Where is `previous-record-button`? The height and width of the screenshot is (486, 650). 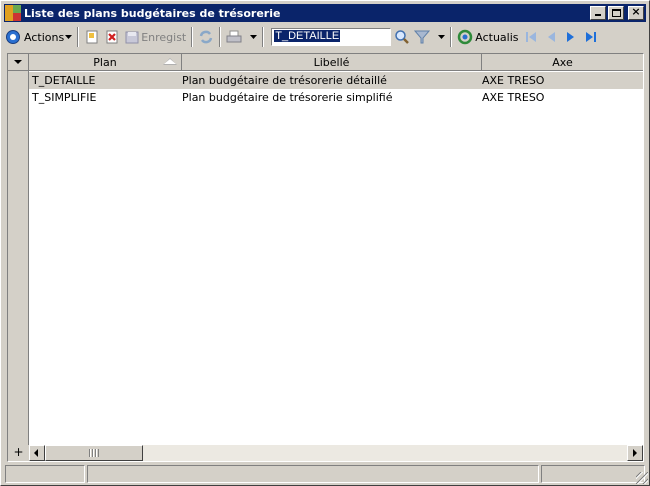
previous-record-button is located at coordinates (551, 37).